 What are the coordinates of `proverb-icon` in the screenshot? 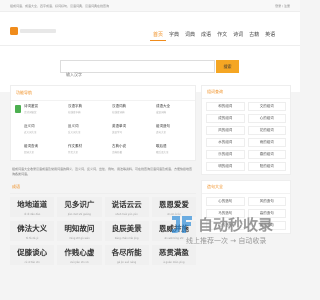 It's located at (150, 149).